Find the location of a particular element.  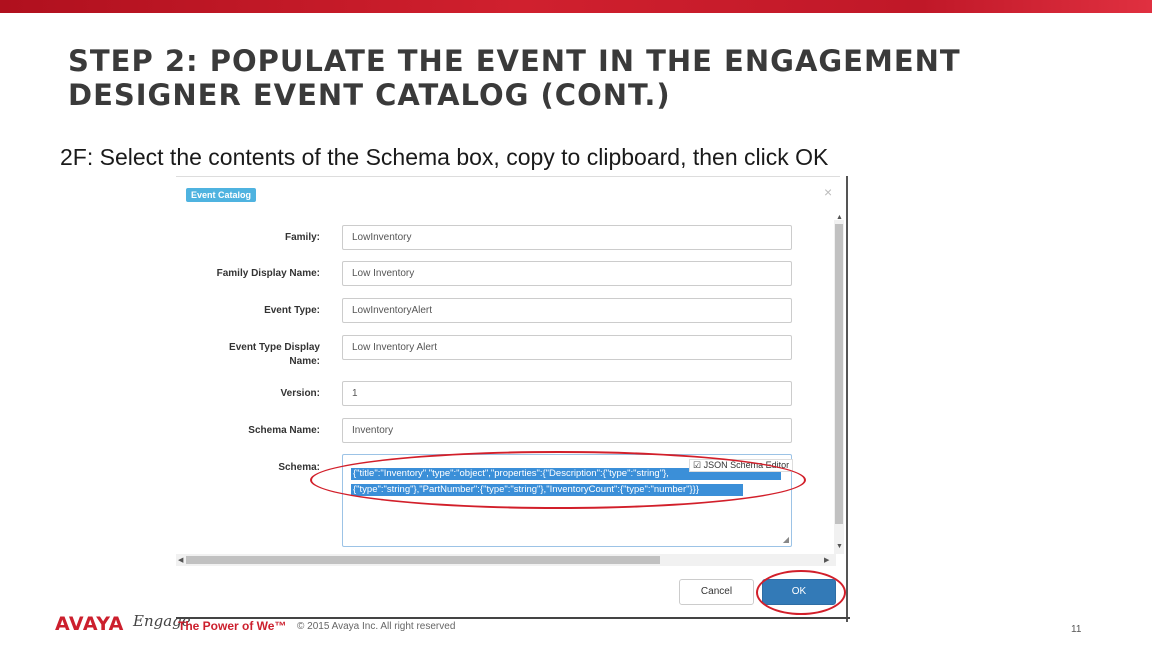

schema-name-label: Schema Name: is located at coordinates (284, 430).